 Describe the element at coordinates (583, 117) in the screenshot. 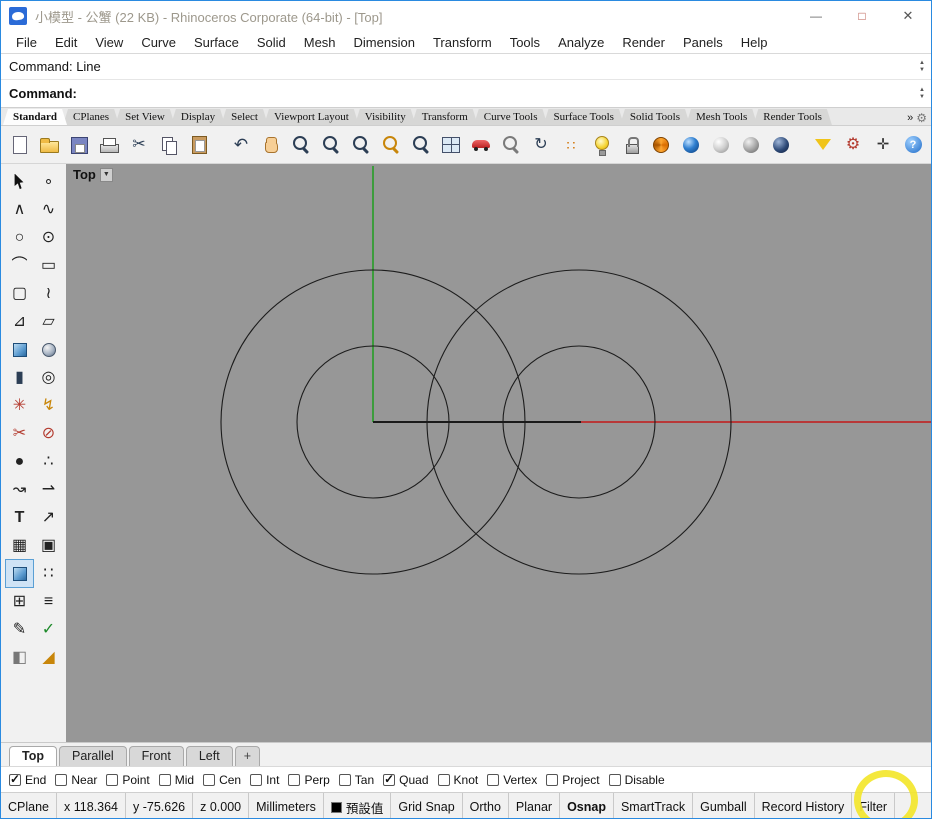

I see `tab-surface-tools: Surface Tools` at that location.